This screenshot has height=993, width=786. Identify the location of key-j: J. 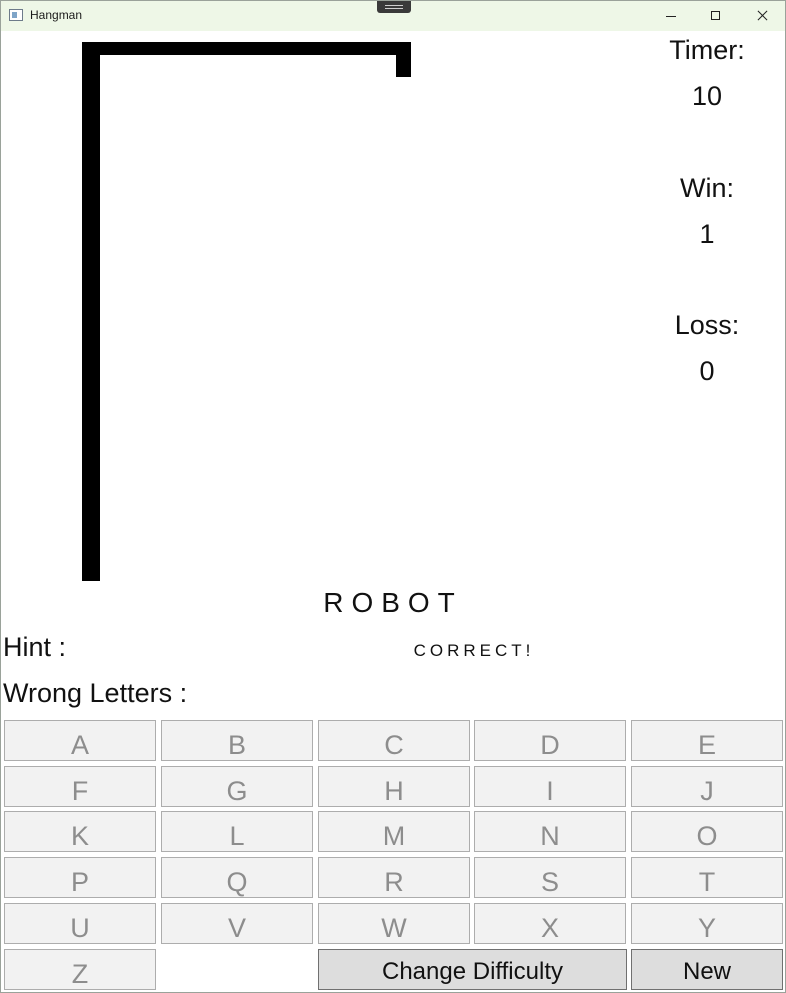
(707, 786).